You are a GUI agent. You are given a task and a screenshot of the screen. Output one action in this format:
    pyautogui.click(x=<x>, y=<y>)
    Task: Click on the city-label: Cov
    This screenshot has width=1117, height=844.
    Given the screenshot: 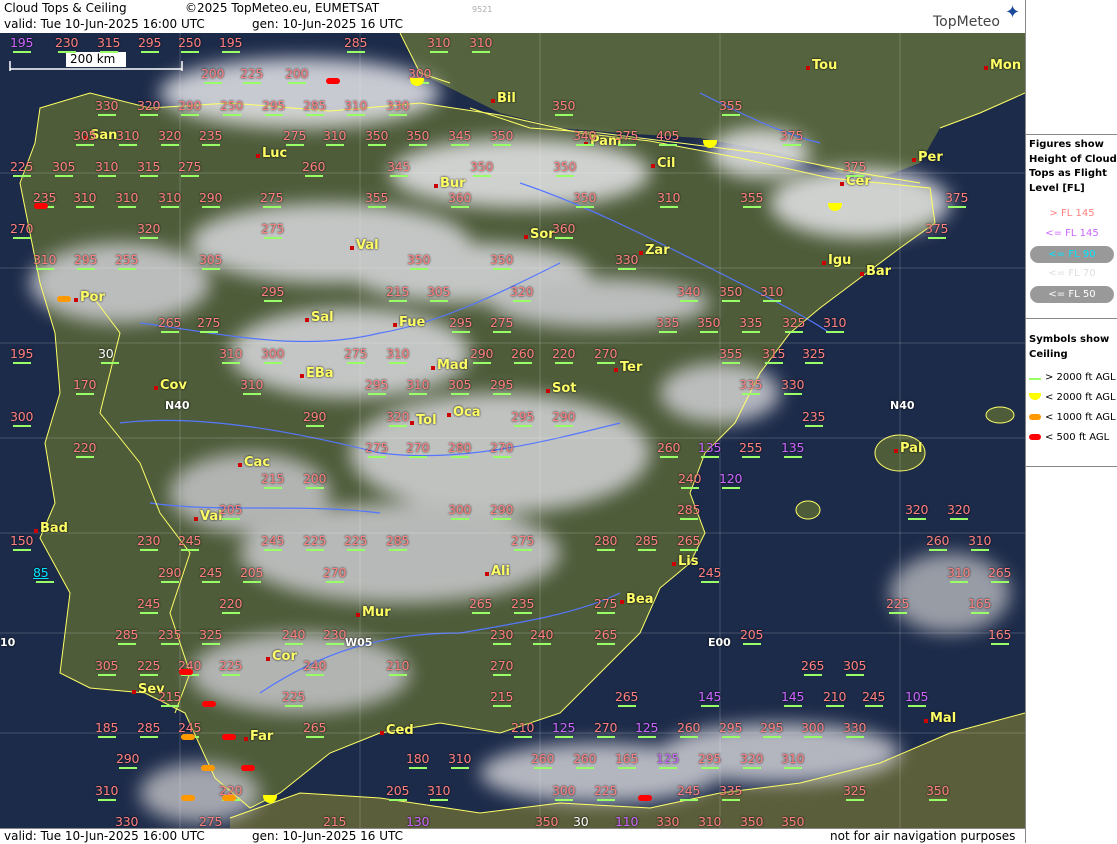 What is the action you would take?
    pyautogui.click(x=173, y=385)
    